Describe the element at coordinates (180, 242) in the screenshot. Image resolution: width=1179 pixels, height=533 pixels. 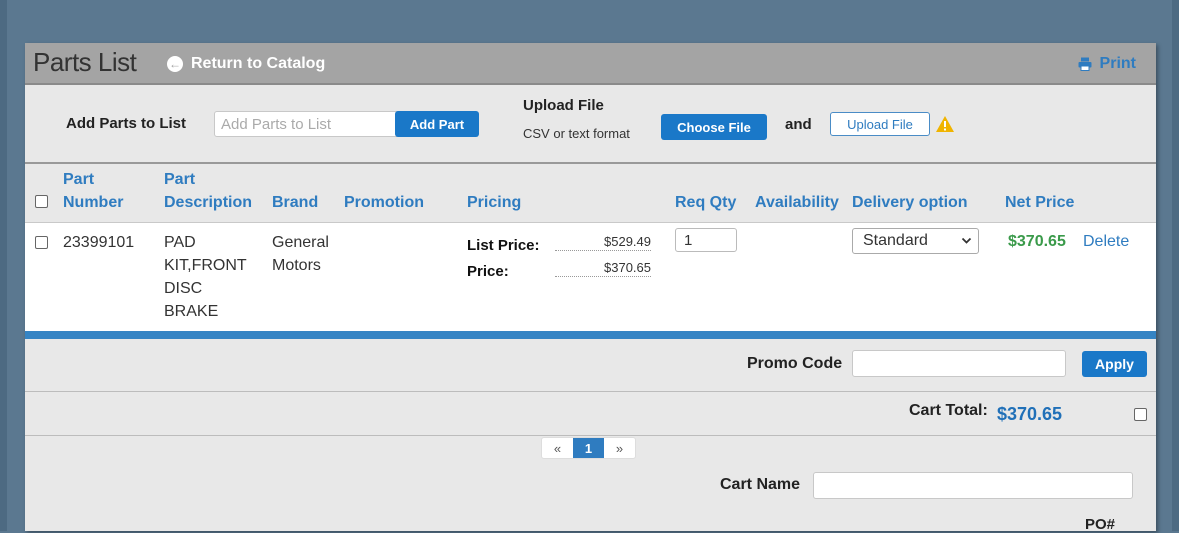
I see `description-line: PAD` at that location.